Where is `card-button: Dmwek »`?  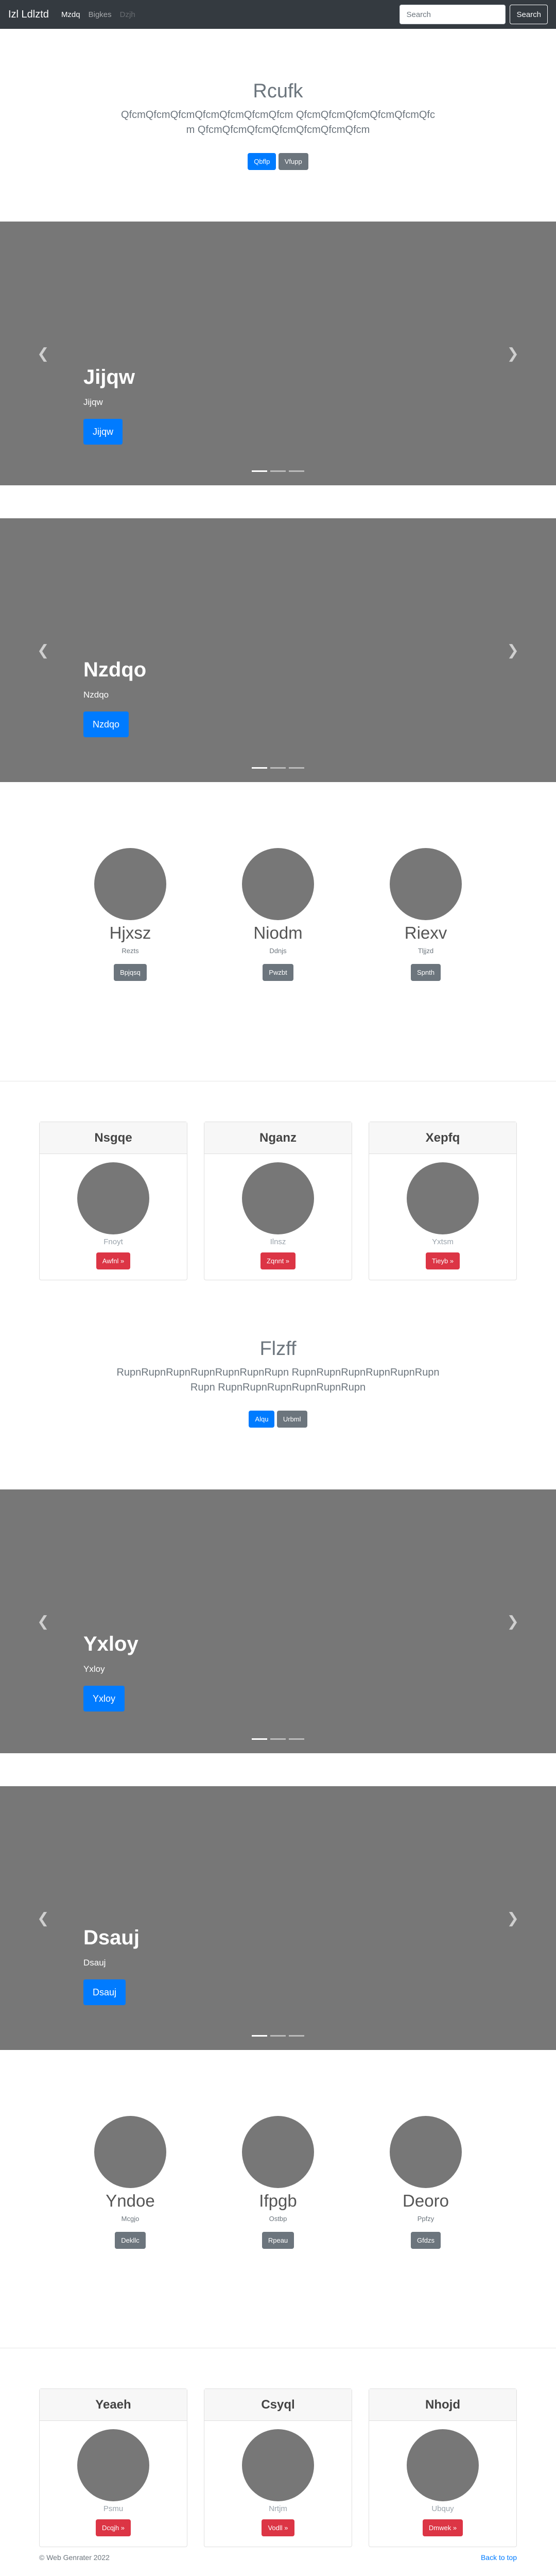 card-button: Dmwek » is located at coordinates (442, 2527).